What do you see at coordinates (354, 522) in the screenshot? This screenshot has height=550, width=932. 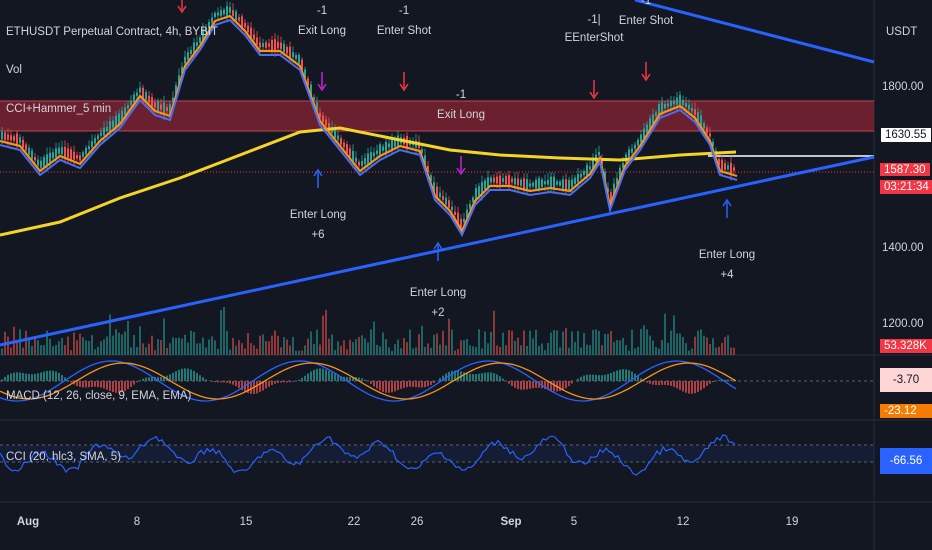 I see `time-axis-label: 22` at bounding box center [354, 522].